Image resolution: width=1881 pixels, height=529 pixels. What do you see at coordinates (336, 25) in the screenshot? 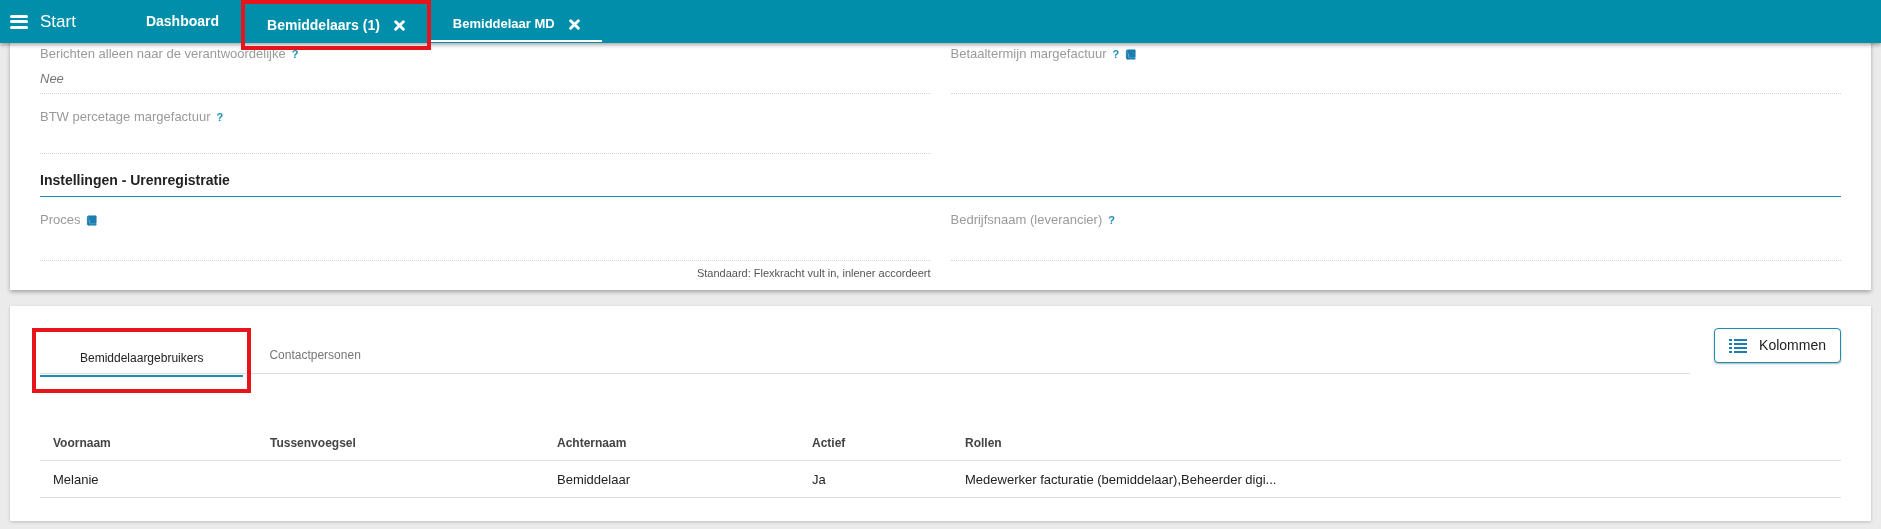
I see `nav-tab: Bemiddelaars (1)` at bounding box center [336, 25].